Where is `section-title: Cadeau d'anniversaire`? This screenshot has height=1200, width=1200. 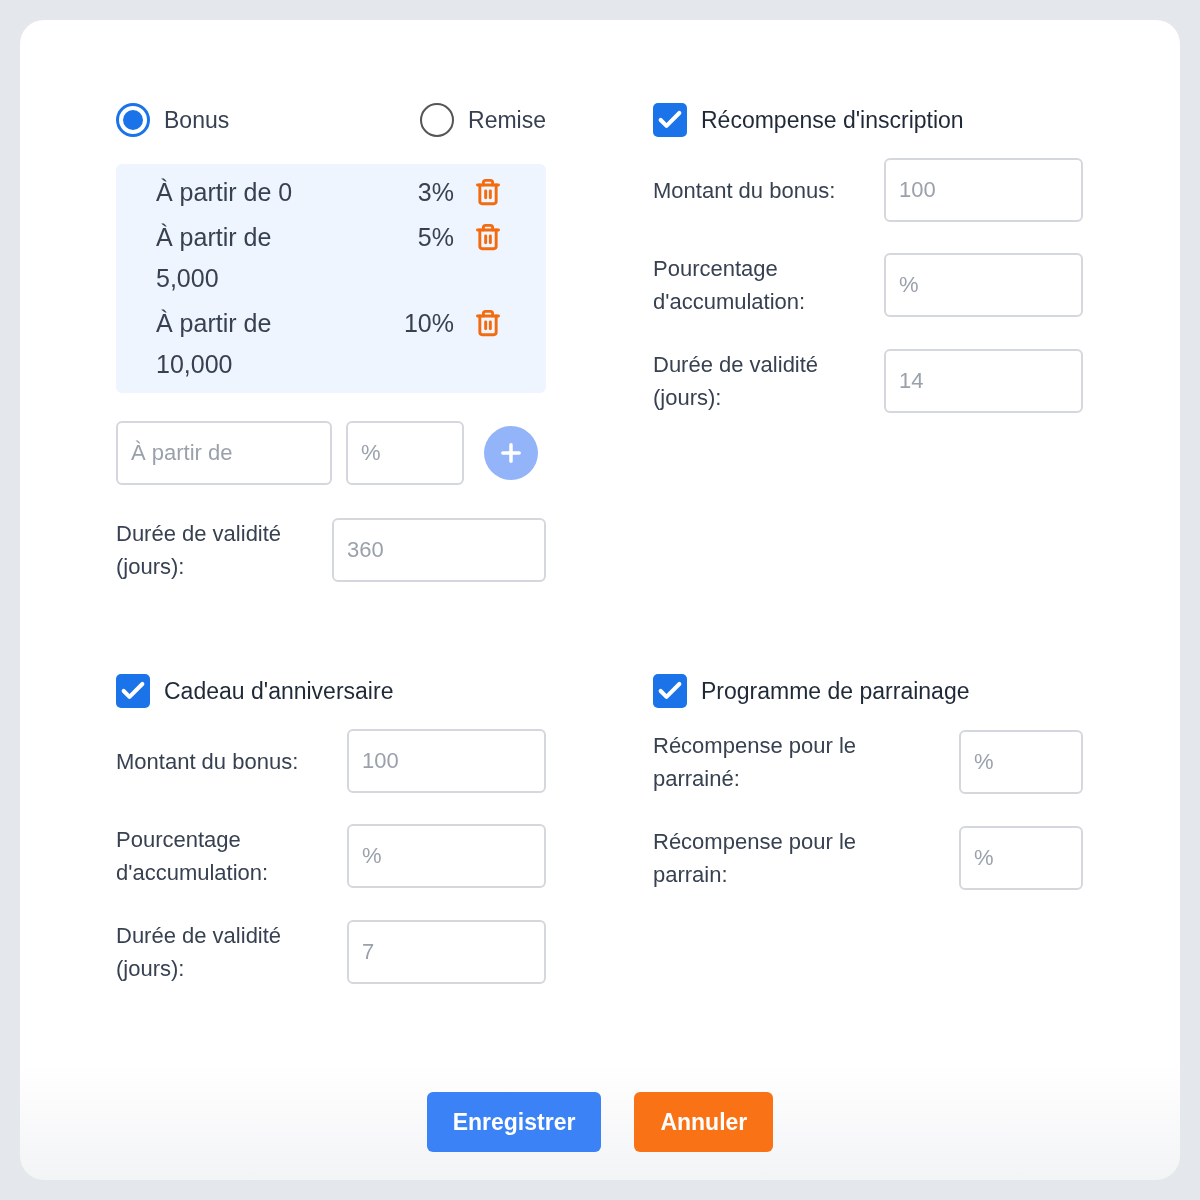
section-title: Cadeau d'anniversaire is located at coordinates (279, 691).